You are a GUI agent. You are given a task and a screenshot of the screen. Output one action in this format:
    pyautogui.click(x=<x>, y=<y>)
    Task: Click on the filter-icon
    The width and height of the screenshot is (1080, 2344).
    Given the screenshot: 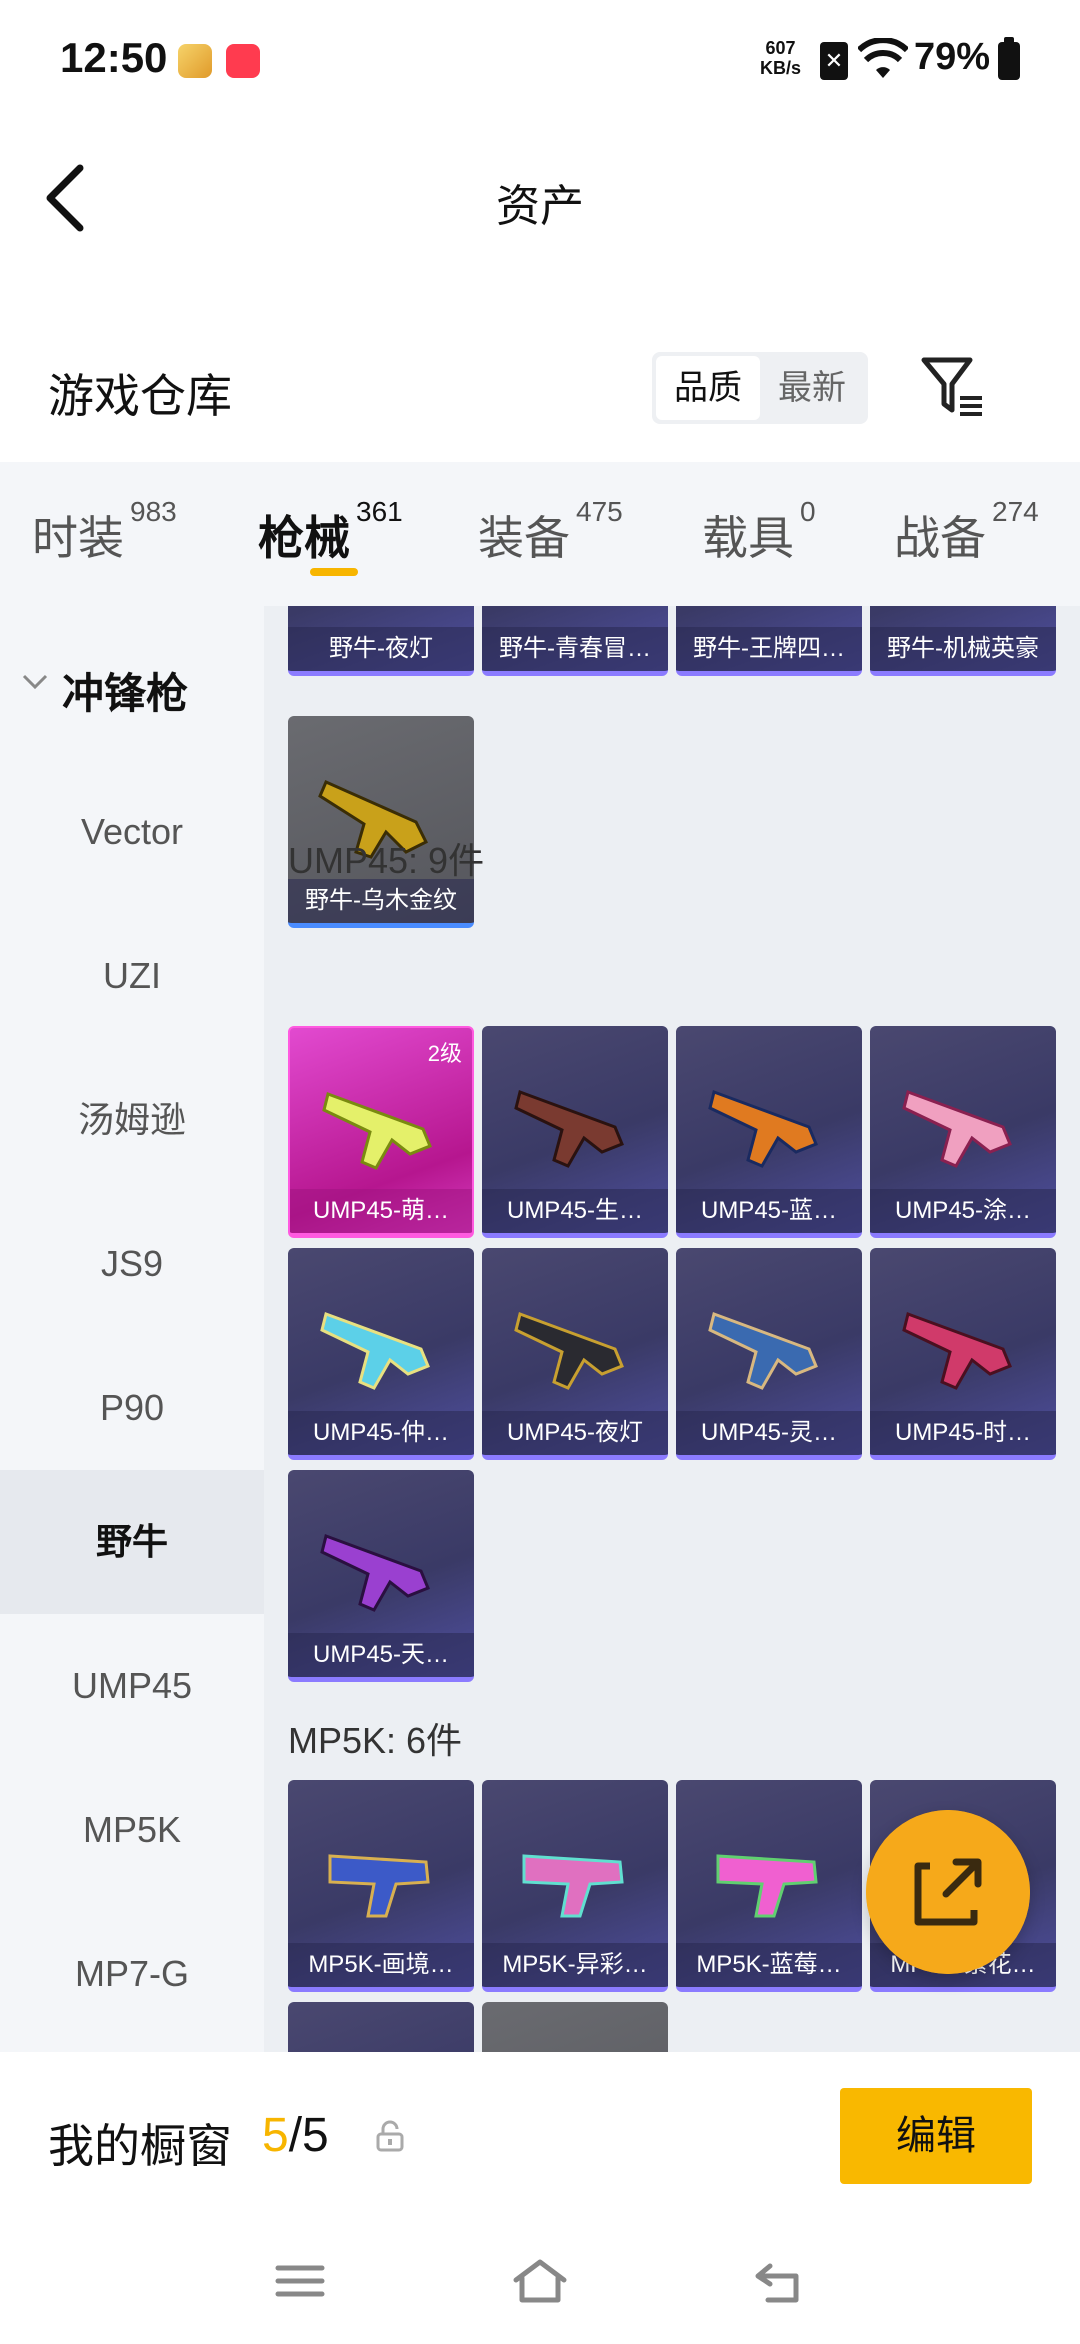 What is the action you would take?
    pyautogui.click(x=952, y=386)
    